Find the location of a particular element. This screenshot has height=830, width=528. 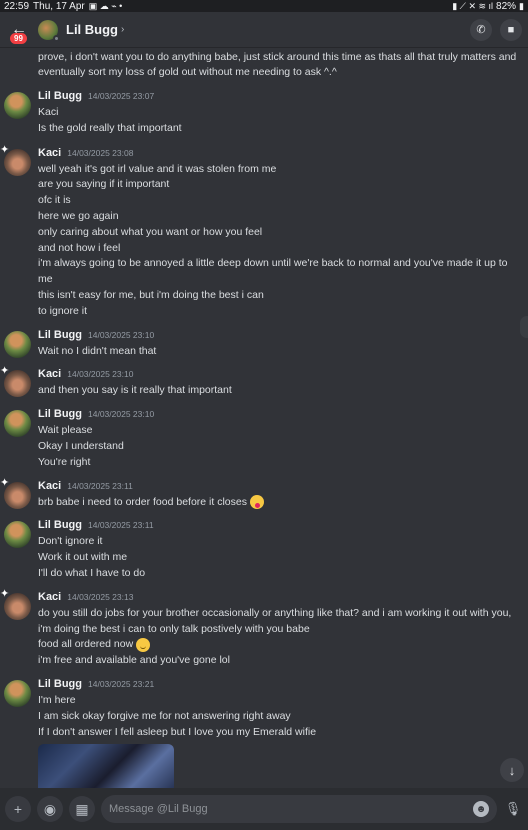

arrow-down-icon: ↓ is located at coordinates (512, 770).